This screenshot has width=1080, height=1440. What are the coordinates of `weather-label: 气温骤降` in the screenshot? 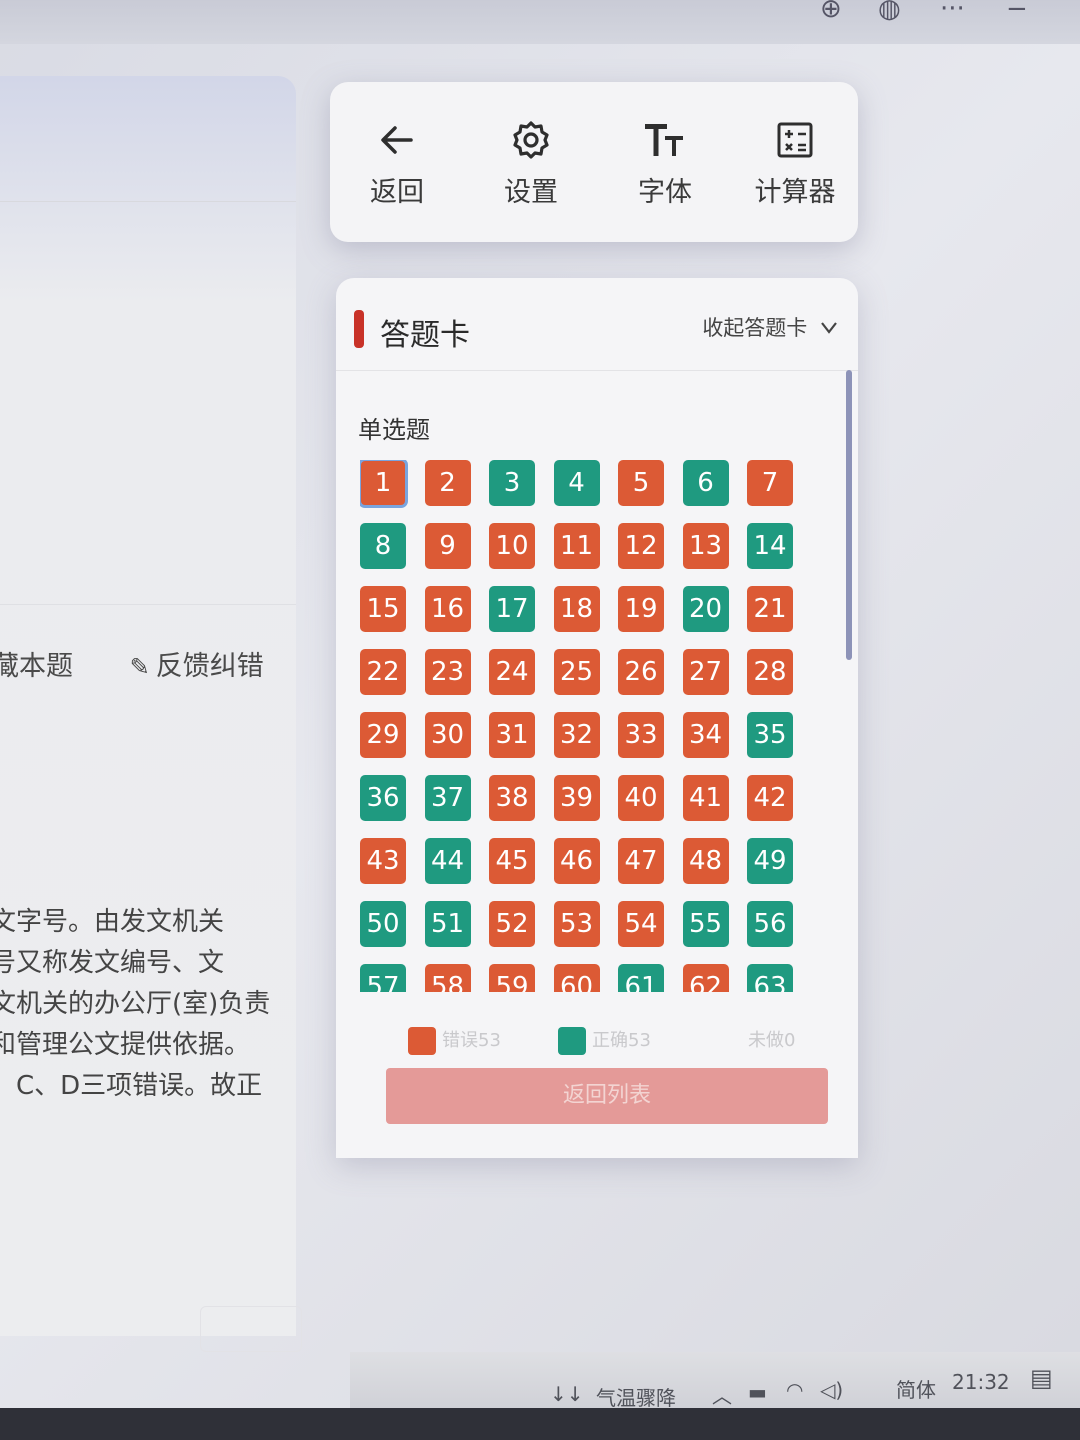 It's located at (636, 1396).